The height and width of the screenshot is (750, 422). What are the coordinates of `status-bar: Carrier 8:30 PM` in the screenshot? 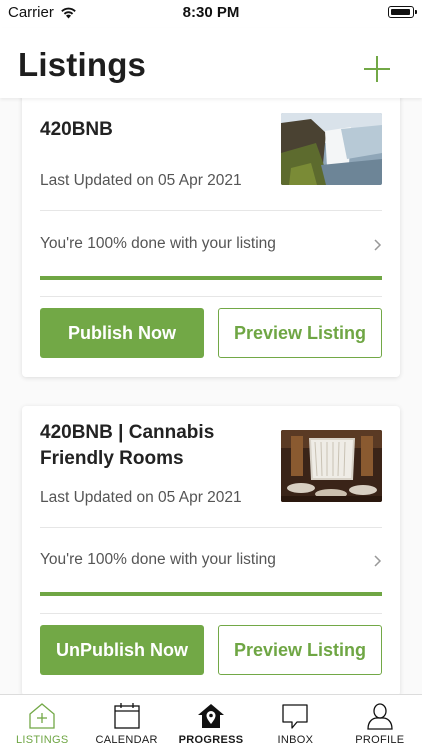 It's located at (211, 14).